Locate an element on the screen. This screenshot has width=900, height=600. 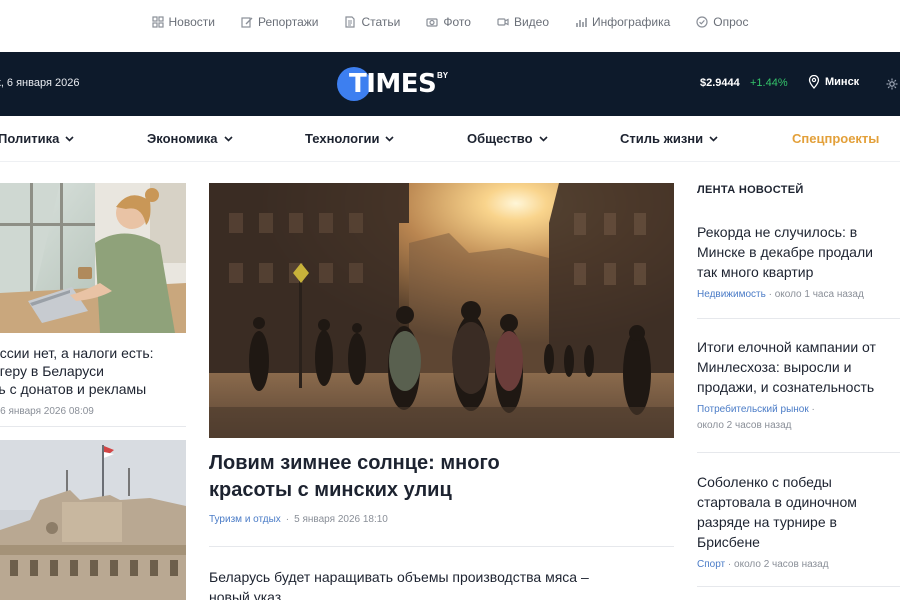
feed-item-title-line: Минлесхоза: выросли и is located at coordinates (774, 367).